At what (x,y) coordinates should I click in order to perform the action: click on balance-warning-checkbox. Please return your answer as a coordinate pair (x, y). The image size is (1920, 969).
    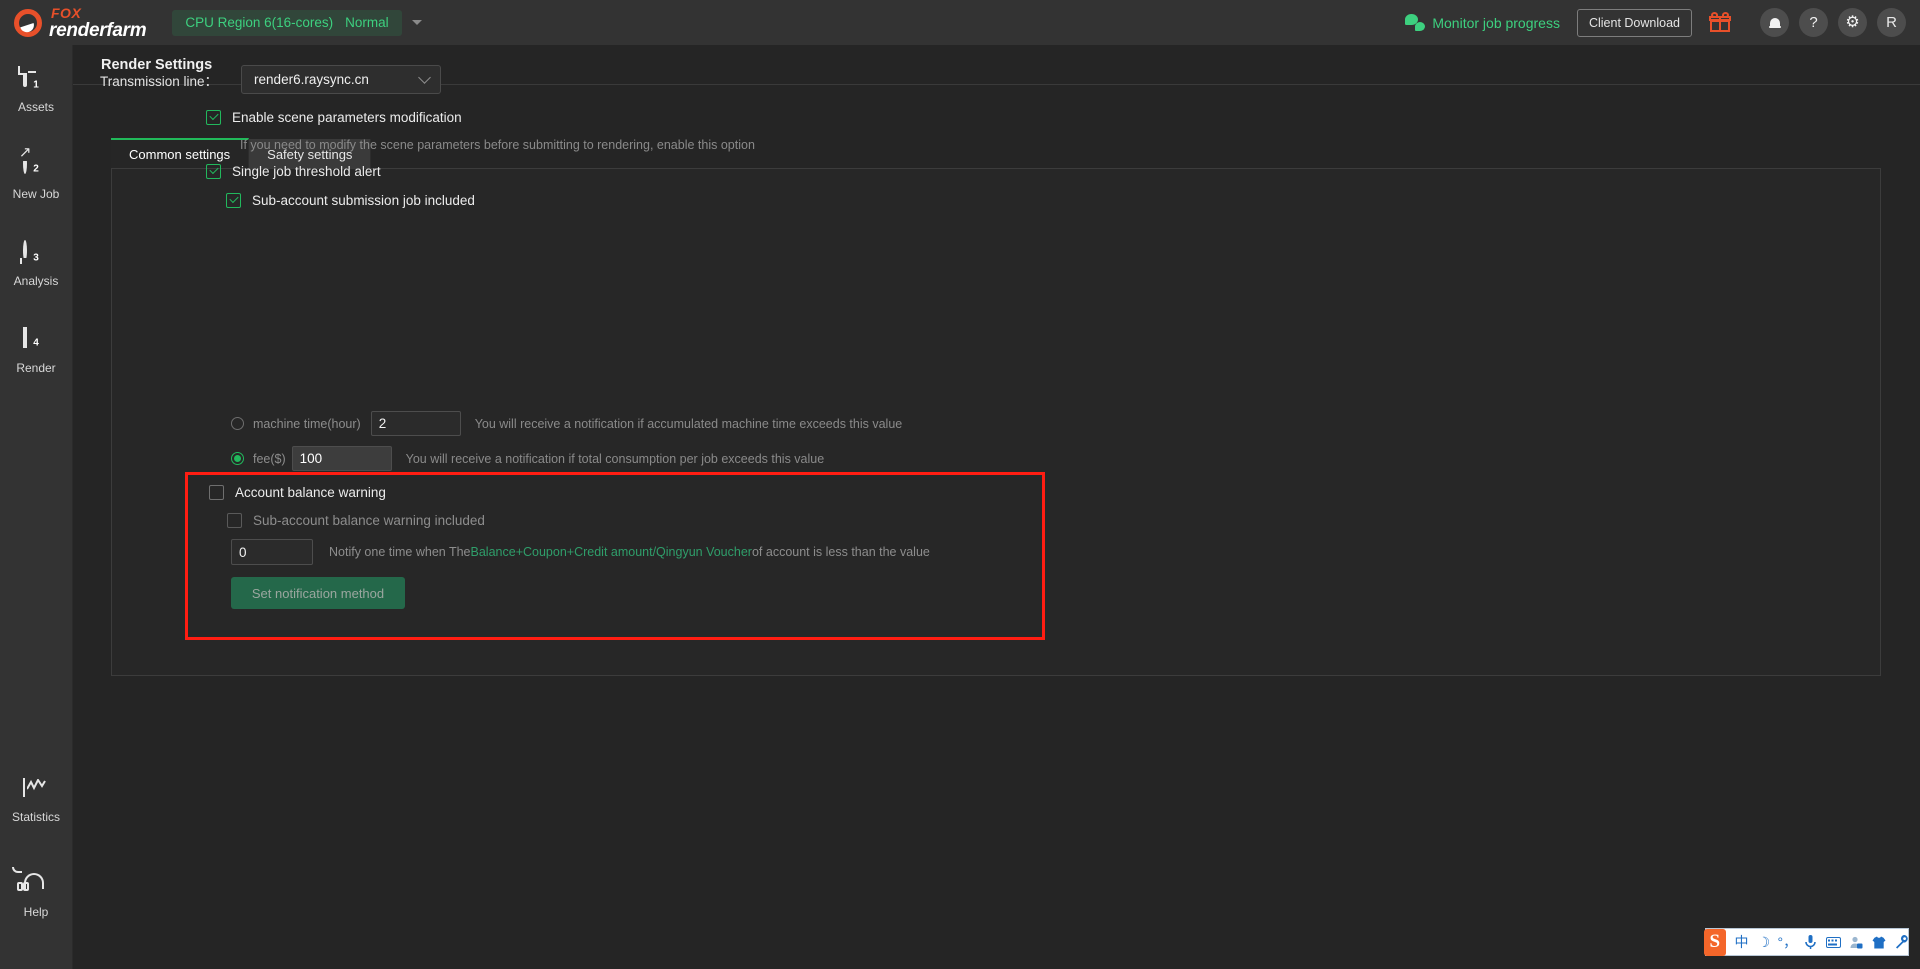
    Looking at the image, I should click on (216, 492).